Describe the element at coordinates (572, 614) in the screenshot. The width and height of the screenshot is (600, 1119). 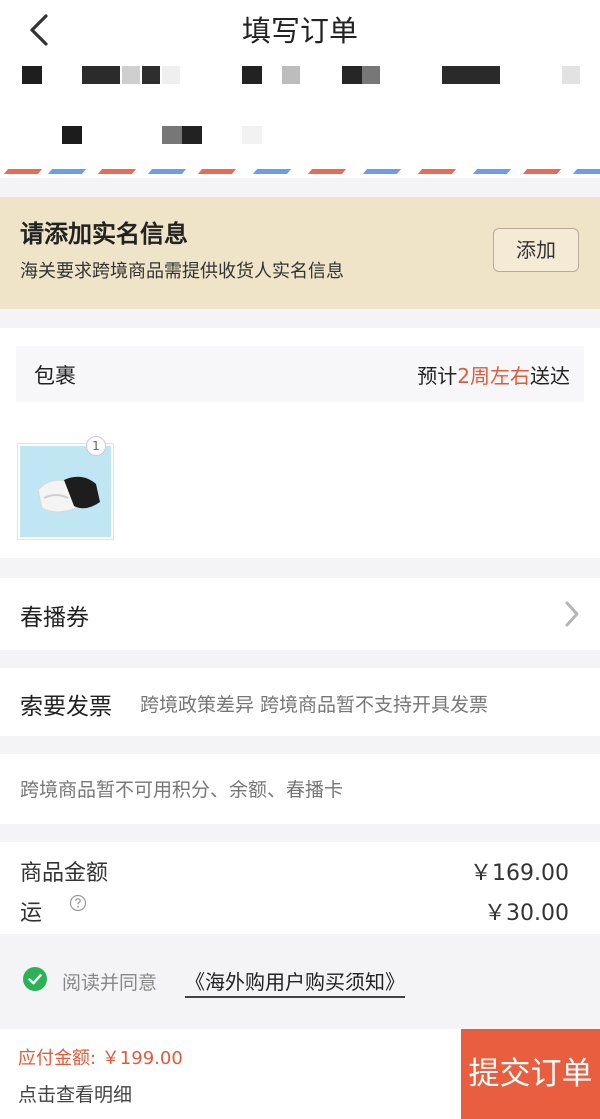
I see `chevron-right-icon` at that location.